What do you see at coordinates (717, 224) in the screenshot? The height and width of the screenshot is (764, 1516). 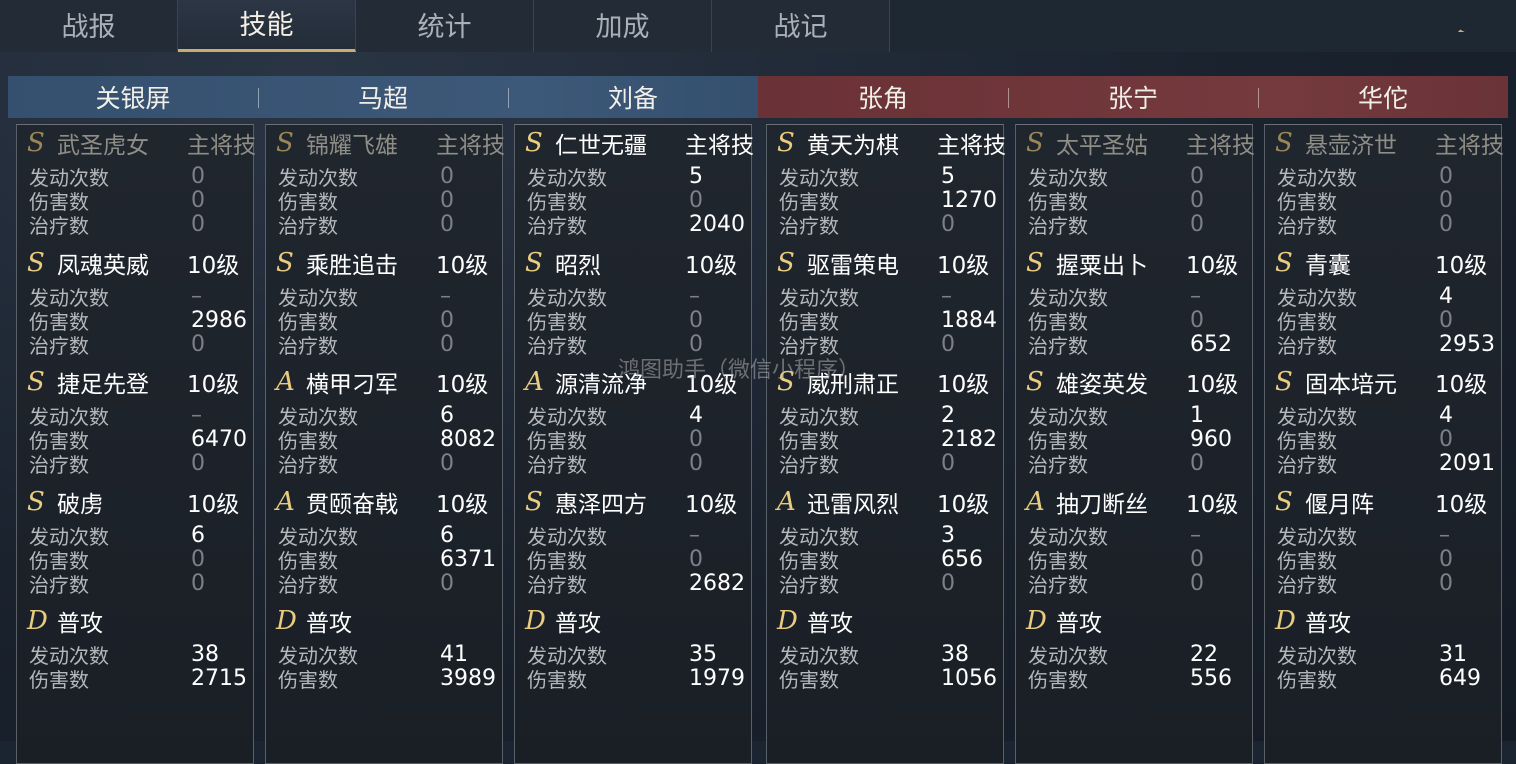 I see `stat-value-heal: 2040` at bounding box center [717, 224].